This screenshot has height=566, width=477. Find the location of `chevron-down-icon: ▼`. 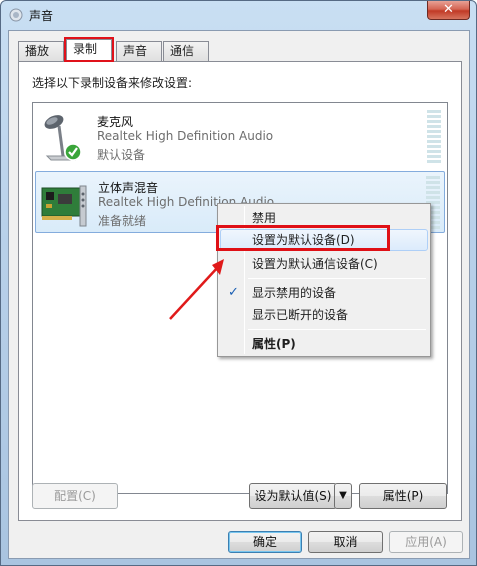

chevron-down-icon: ▼ is located at coordinates (343, 495).